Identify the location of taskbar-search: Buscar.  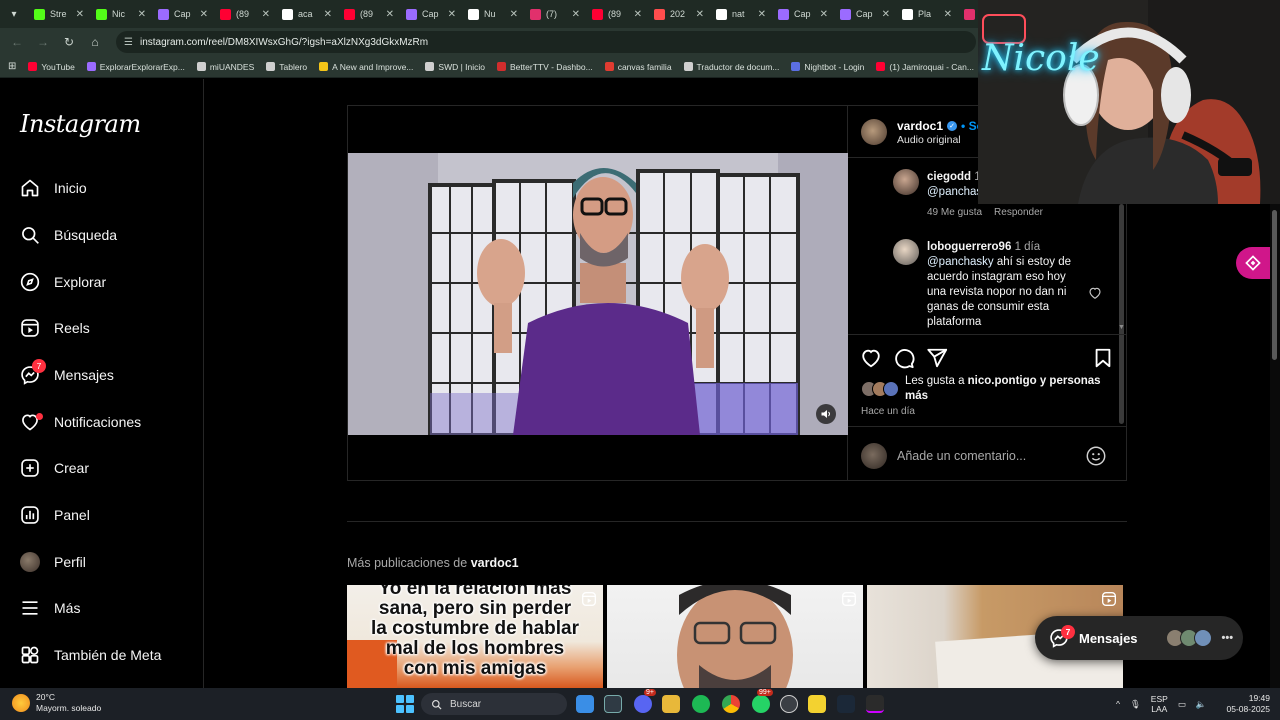
(494, 704).